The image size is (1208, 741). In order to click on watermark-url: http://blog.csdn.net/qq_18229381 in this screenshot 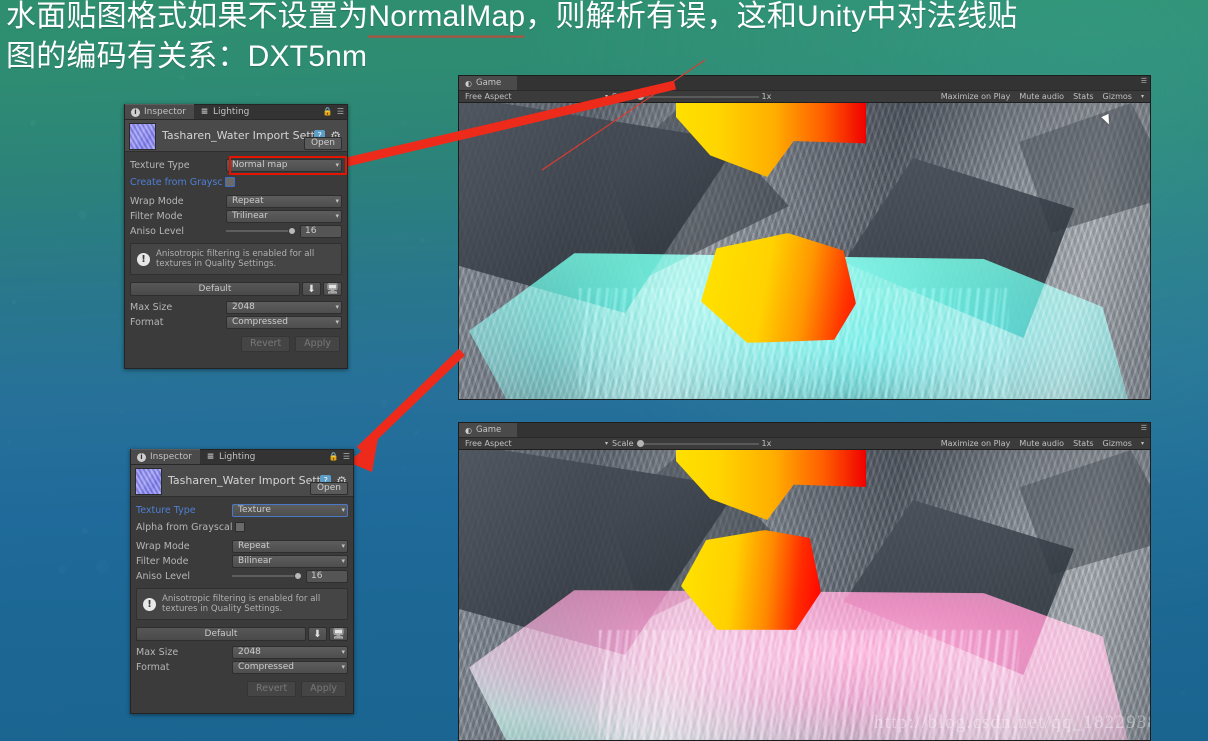, I will do `click(1012, 722)`.